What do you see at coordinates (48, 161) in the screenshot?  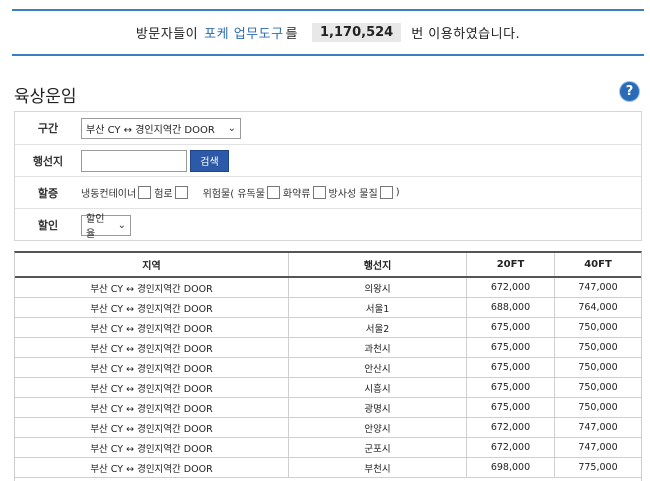 I see `destination-label: 행선지` at bounding box center [48, 161].